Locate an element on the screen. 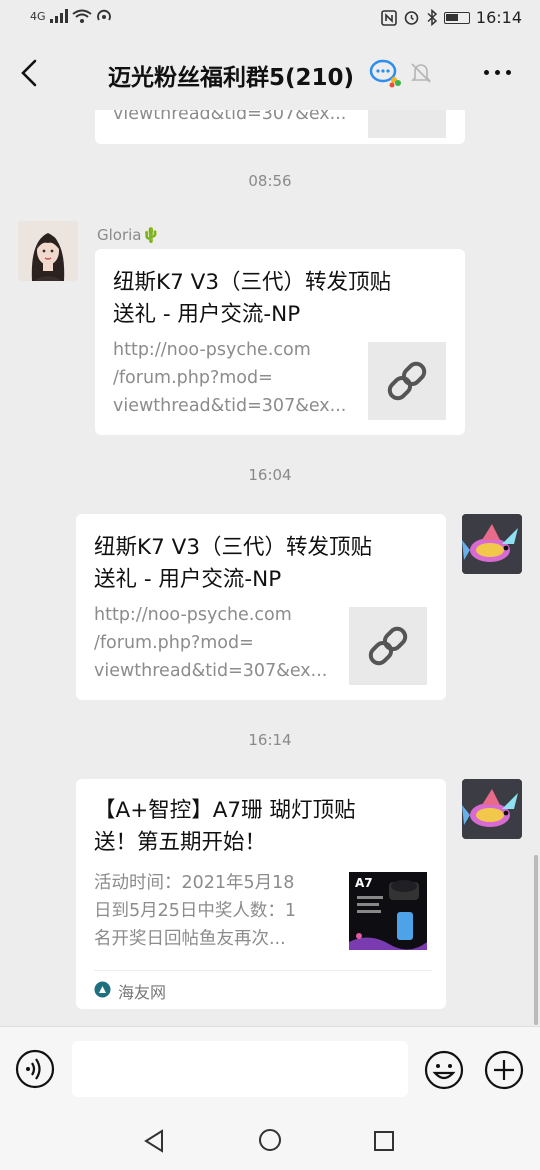 This screenshot has height=1170, width=540. signal-icon is located at coordinates (58, 16).